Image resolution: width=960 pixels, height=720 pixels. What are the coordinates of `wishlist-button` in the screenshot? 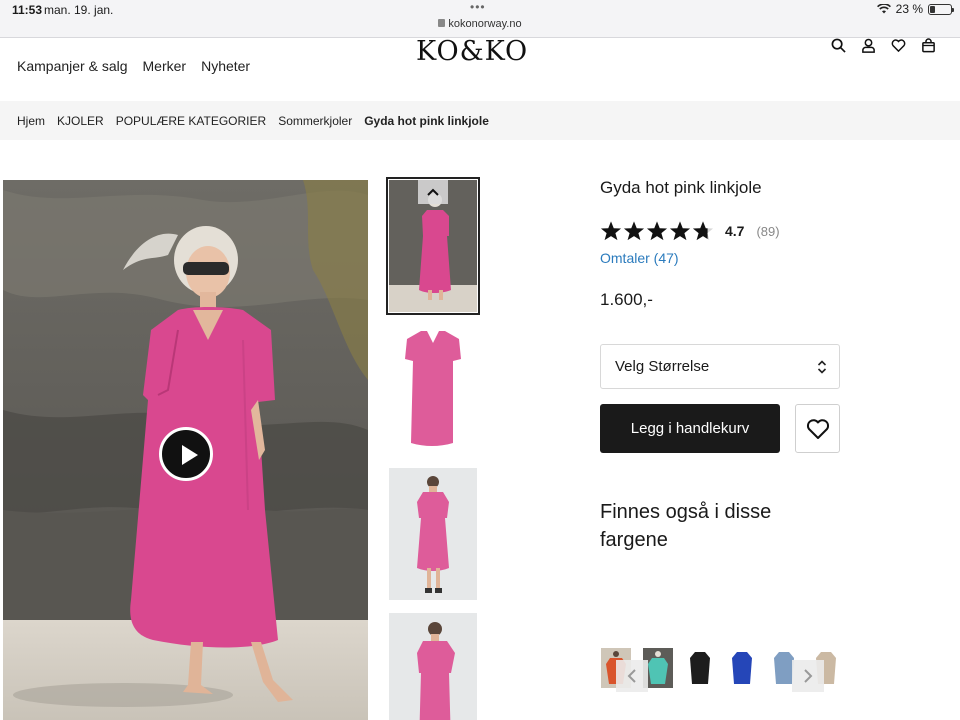 It's located at (817, 428).